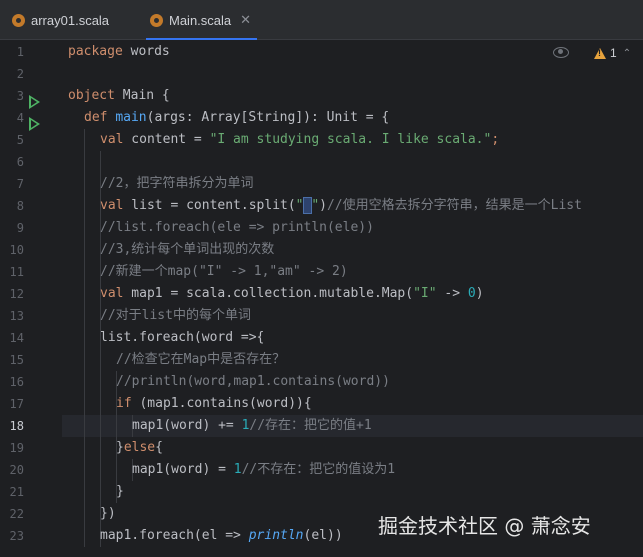 The image size is (643, 557). What do you see at coordinates (16, 382) in the screenshot?
I see `line-number: 16` at bounding box center [16, 382].